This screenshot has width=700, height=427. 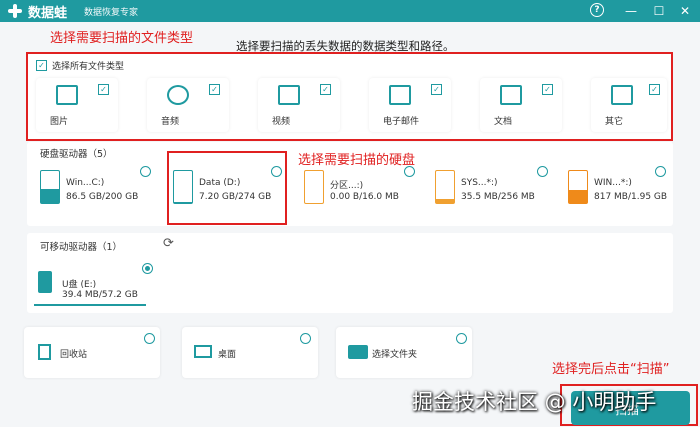 I want to click on help-icon: ?, so click(x=597, y=10).